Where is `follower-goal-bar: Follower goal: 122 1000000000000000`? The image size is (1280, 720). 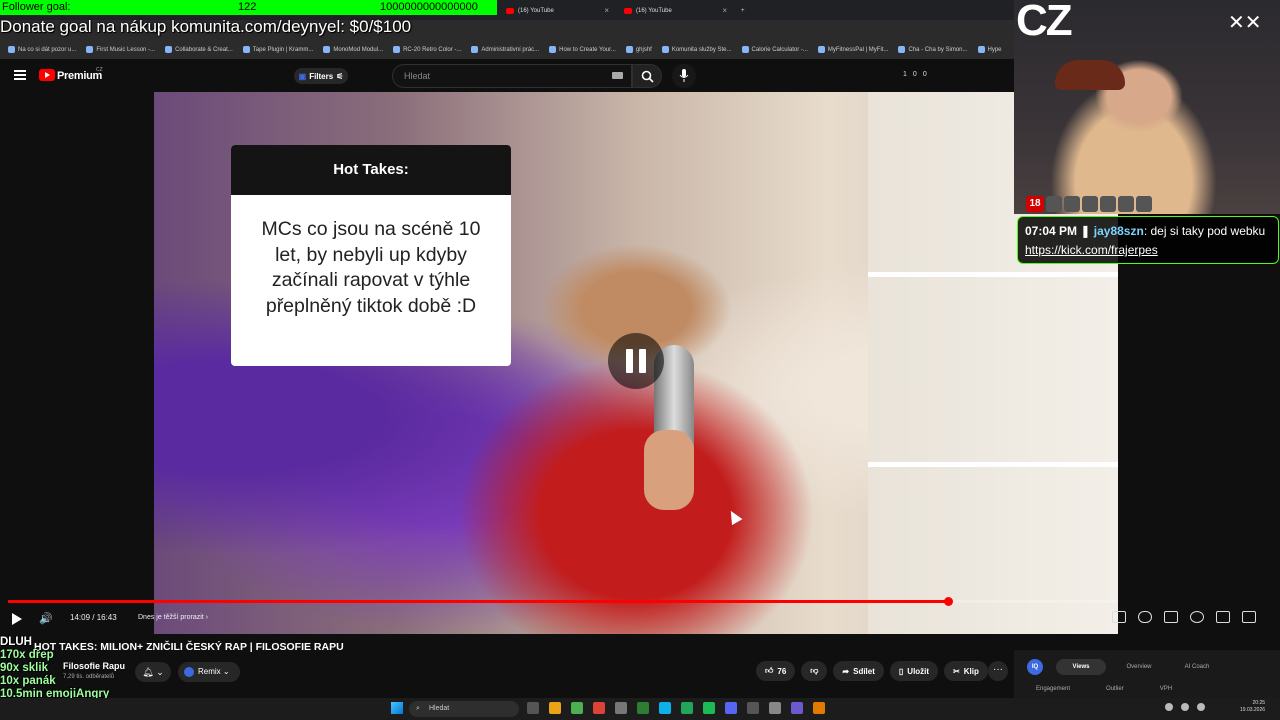 follower-goal-bar: Follower goal: 122 1000000000000000 is located at coordinates (248, 7).